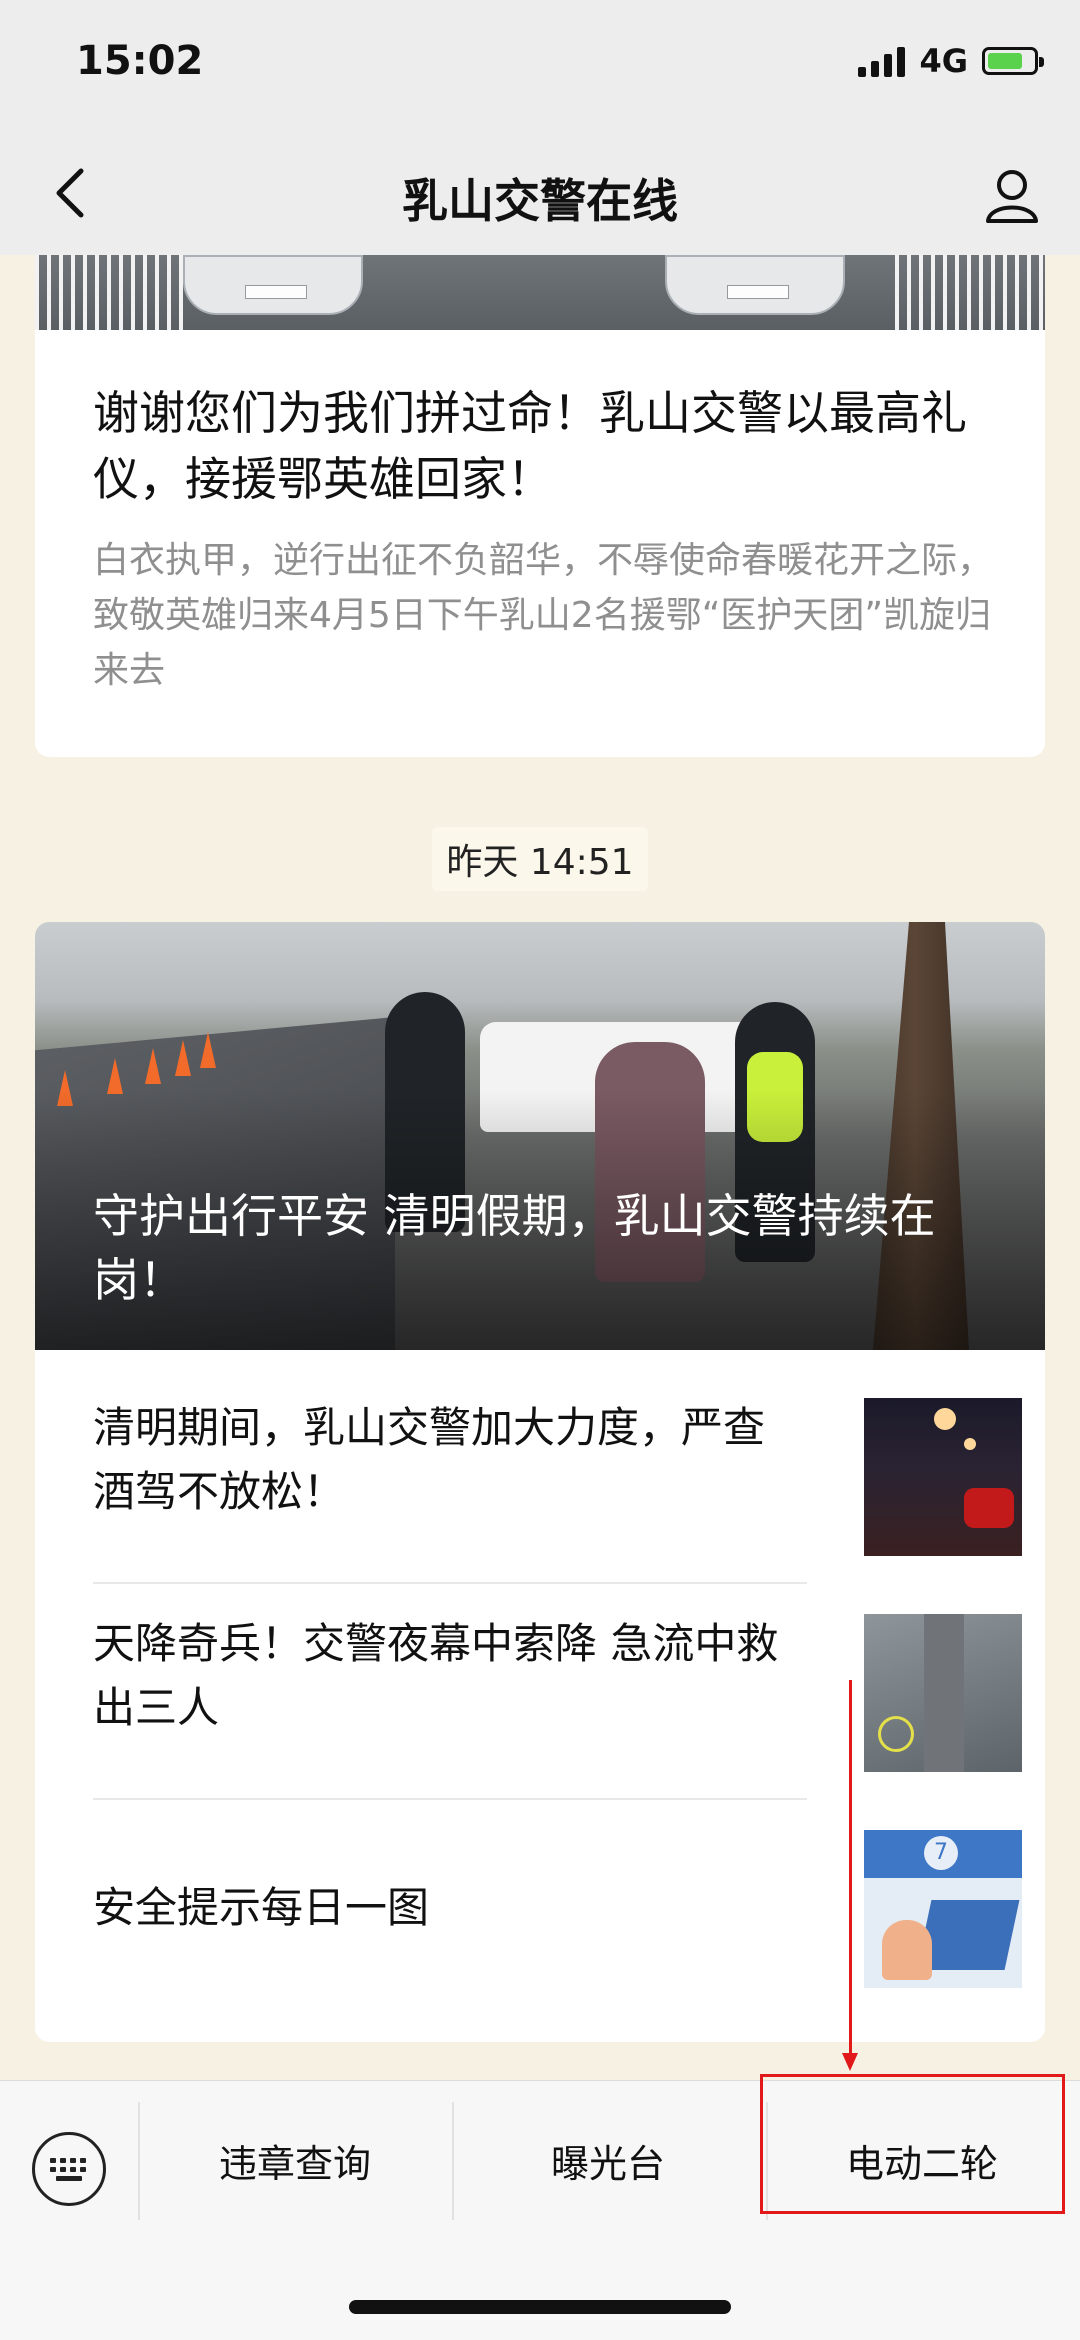 The width and height of the screenshot is (1080, 2340). I want to click on annotation-arrowhead, so click(850, 2062).